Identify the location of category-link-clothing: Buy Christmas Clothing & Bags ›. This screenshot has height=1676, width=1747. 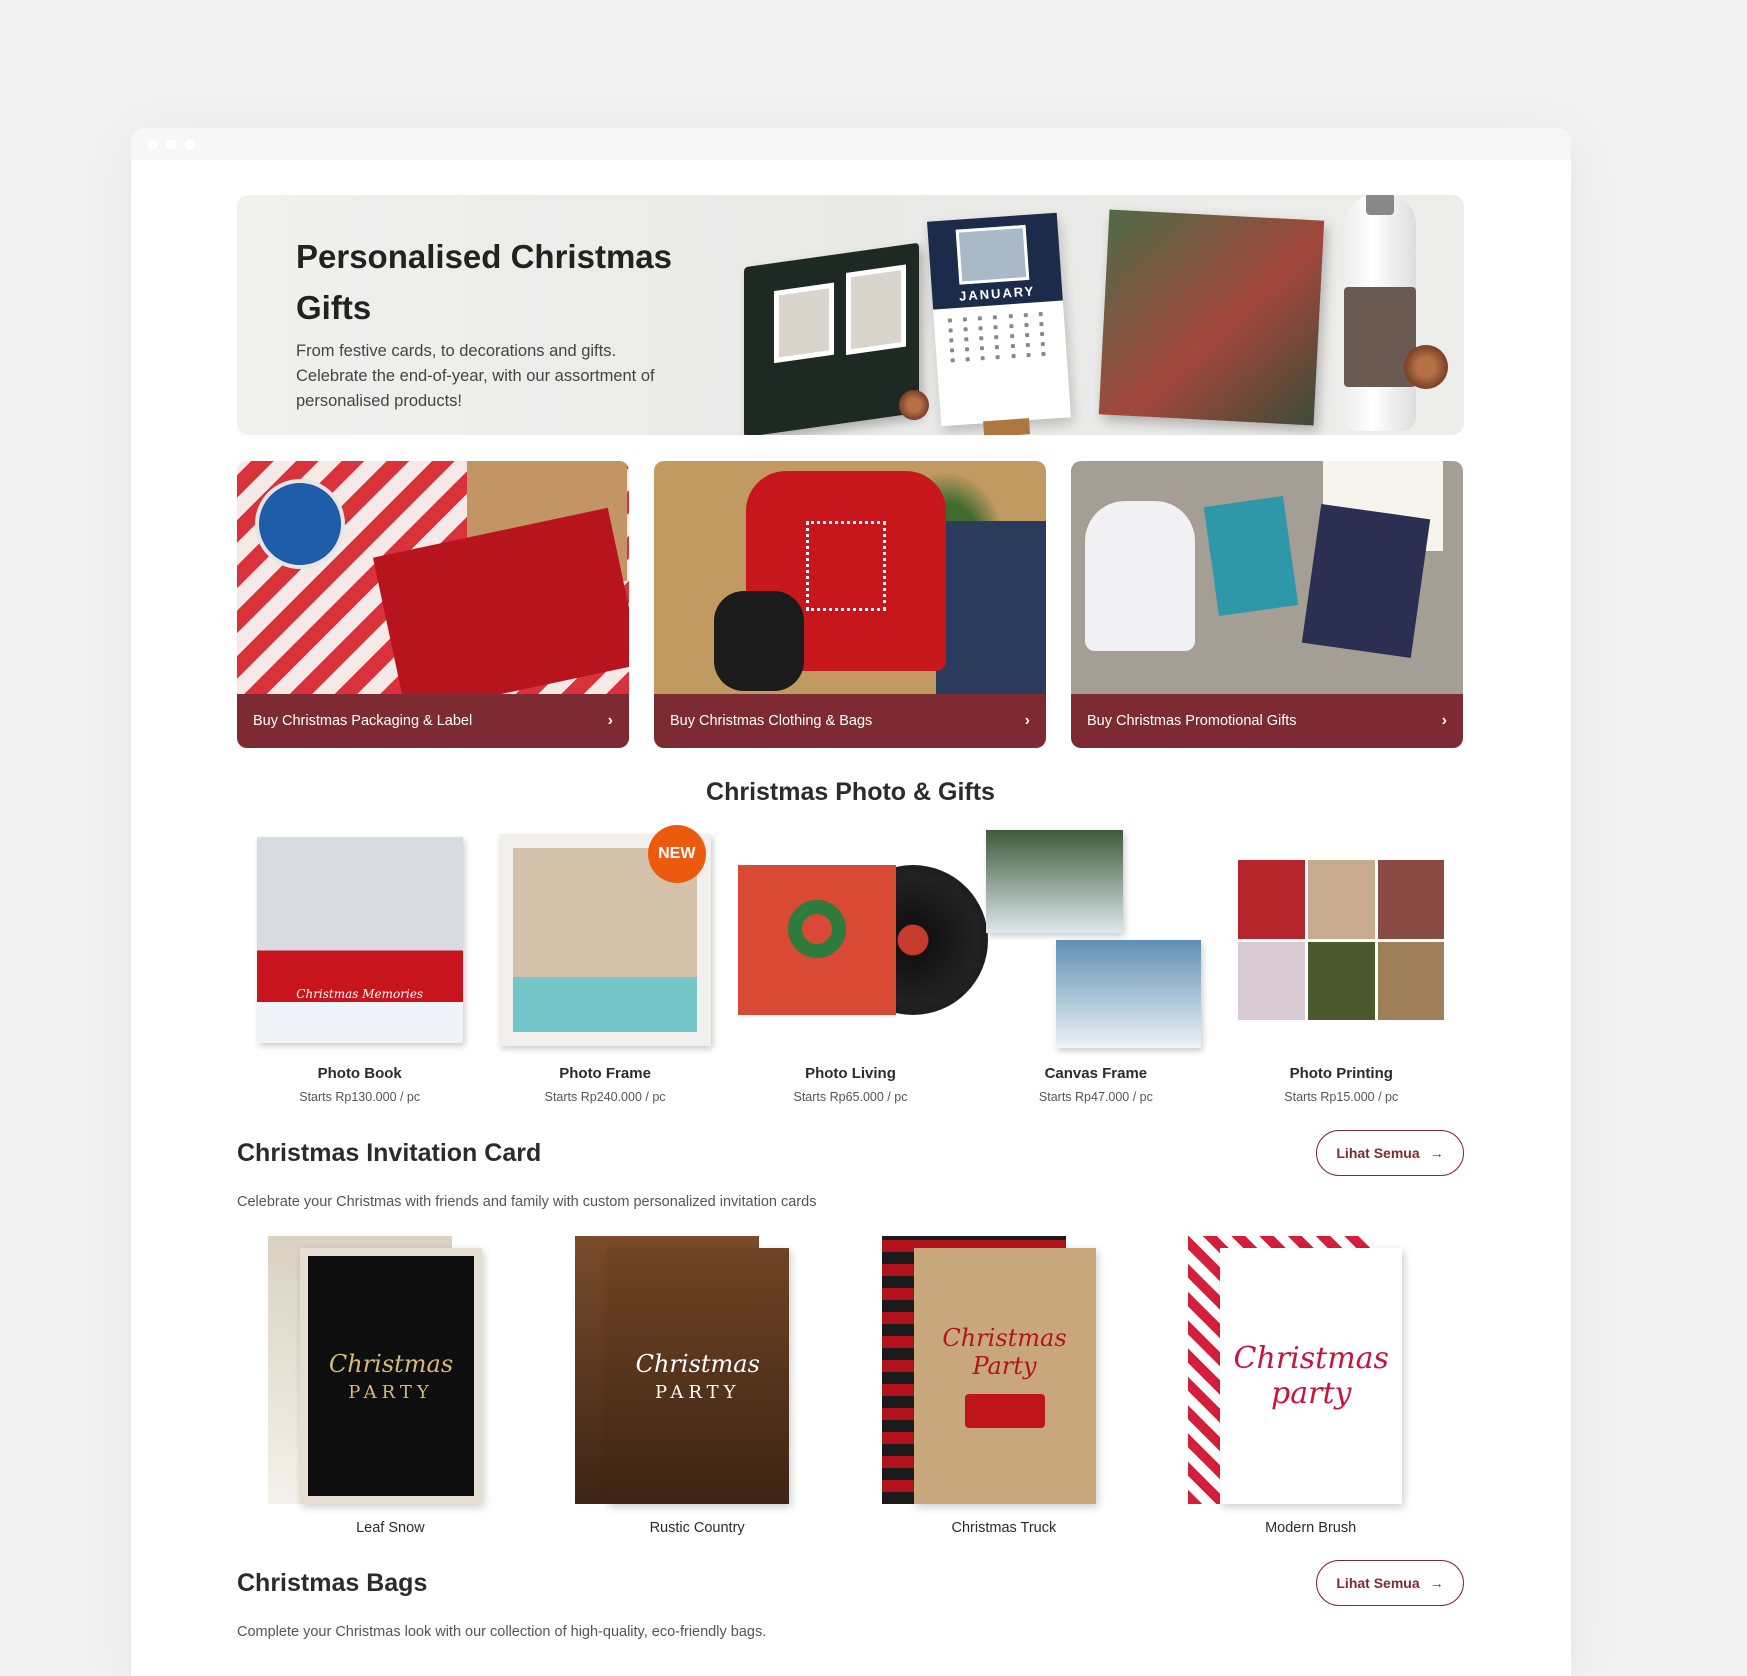
(850, 721).